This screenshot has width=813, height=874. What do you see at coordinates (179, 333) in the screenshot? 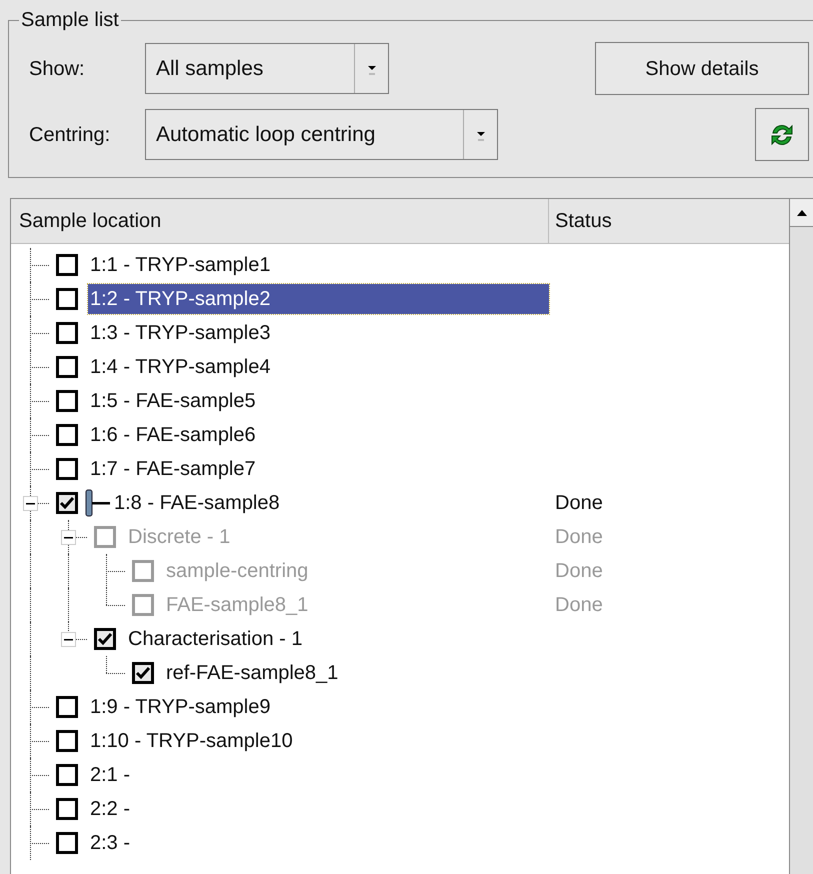
I see `sample-label: 1:3 - TRYP-sample3` at bounding box center [179, 333].